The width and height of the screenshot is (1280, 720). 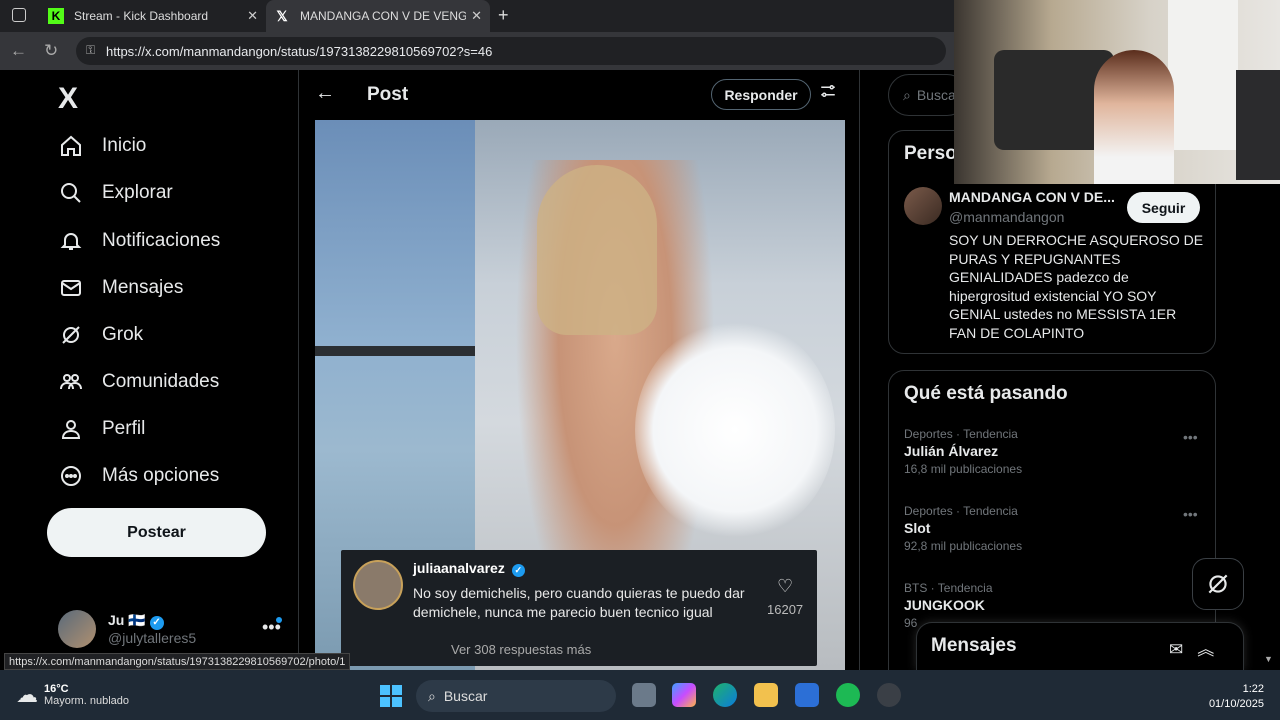 I want to click on sidebar-item-notificaciones: Notificaciones, so click(x=139, y=241).